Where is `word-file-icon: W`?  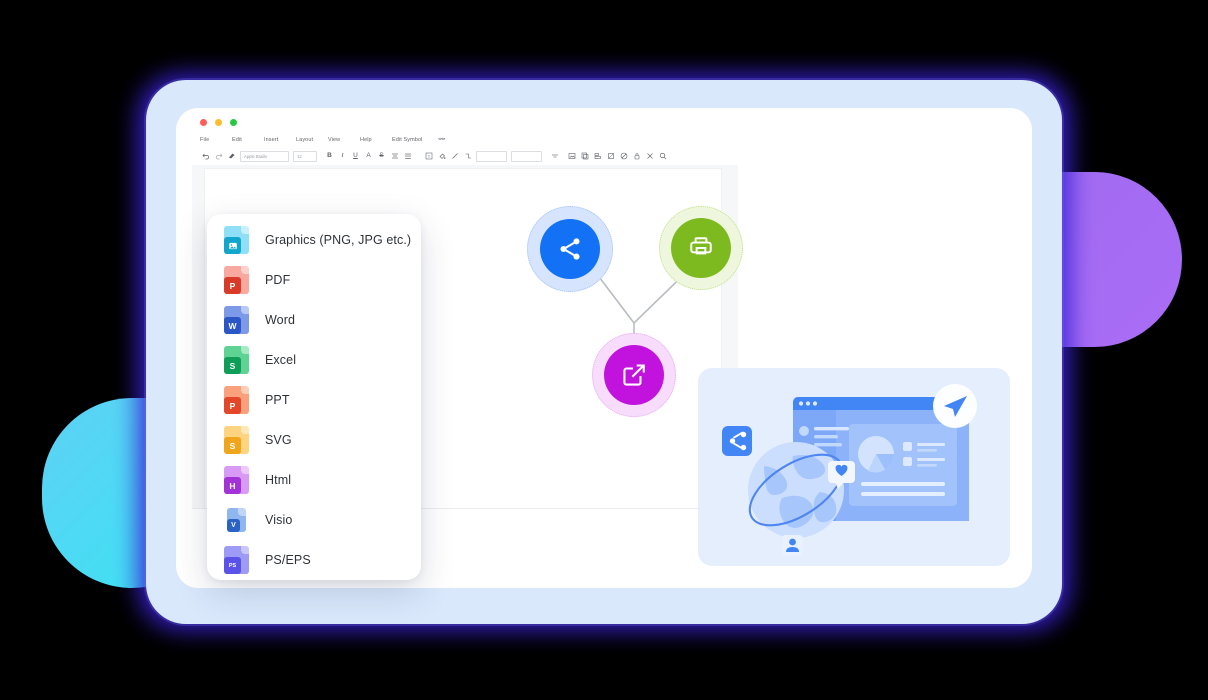 word-file-icon: W is located at coordinates (236, 320).